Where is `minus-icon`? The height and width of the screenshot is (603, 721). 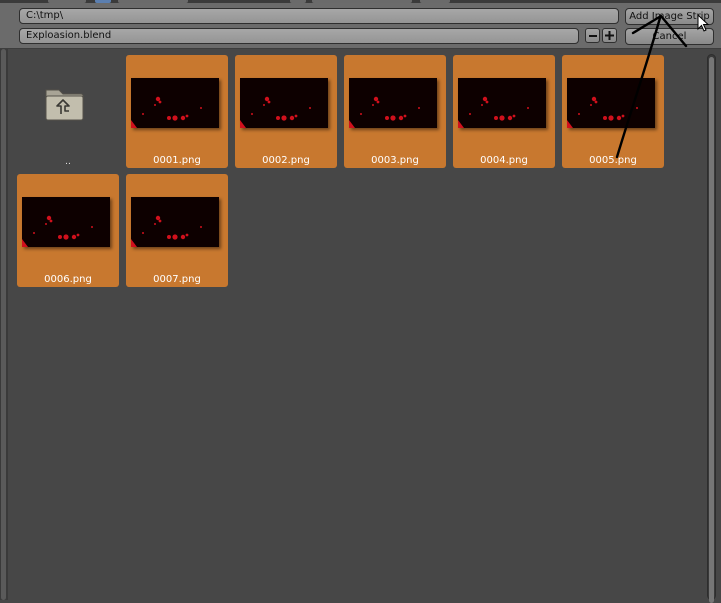 minus-icon is located at coordinates (592, 35).